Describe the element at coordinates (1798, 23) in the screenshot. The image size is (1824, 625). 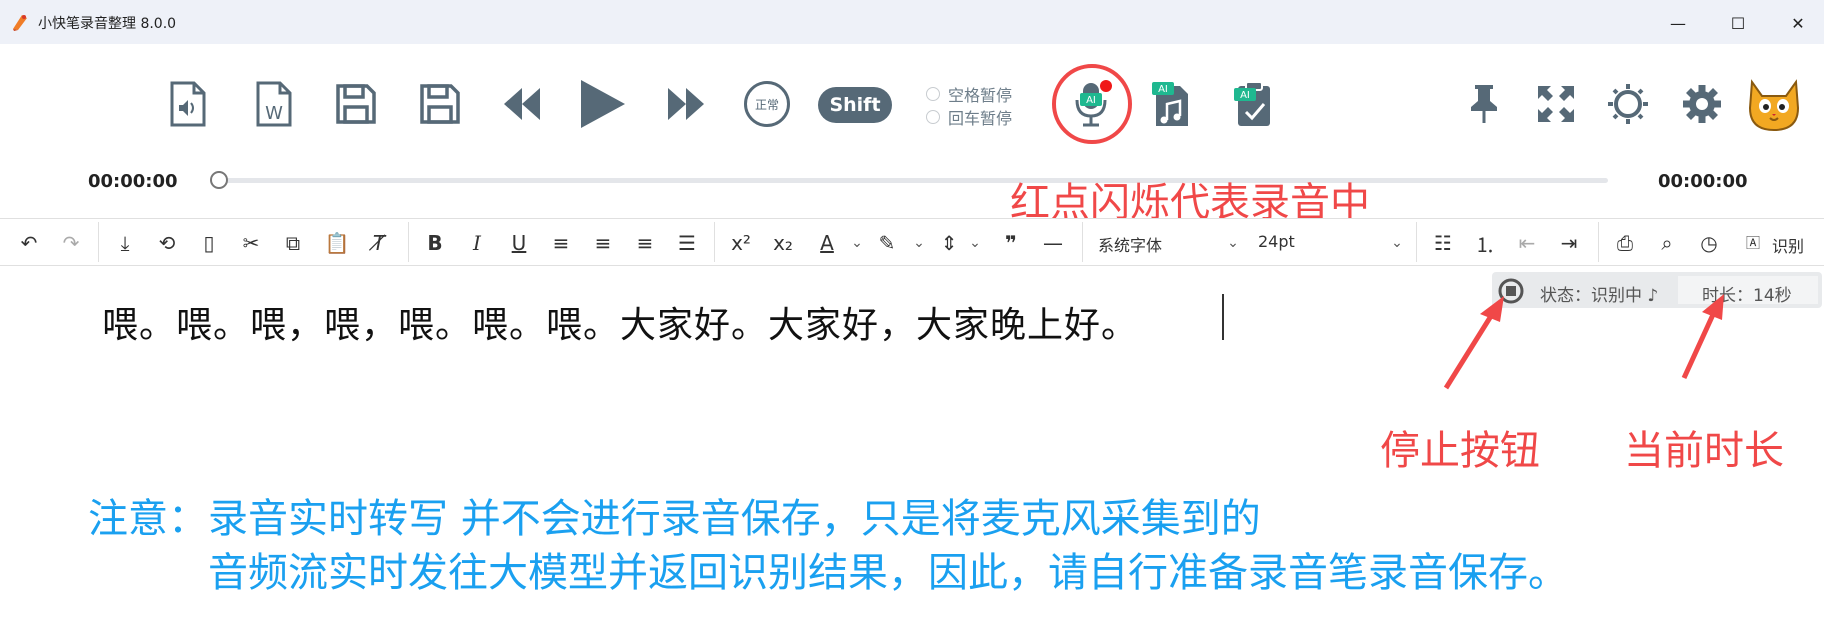
I see `close-button: ✕` at that location.